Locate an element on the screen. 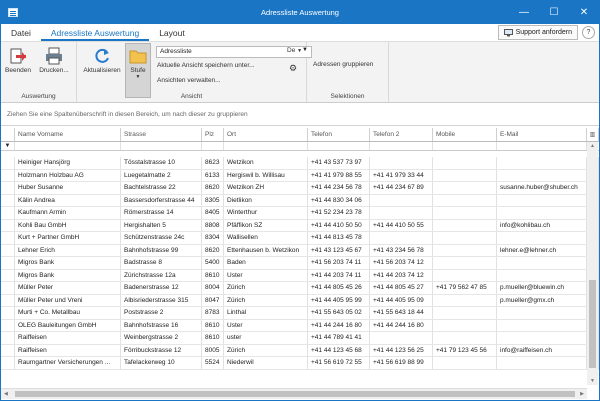 This screenshot has width=600, height=401. column-chooser-icon: ▥ is located at coordinates (593, 134).